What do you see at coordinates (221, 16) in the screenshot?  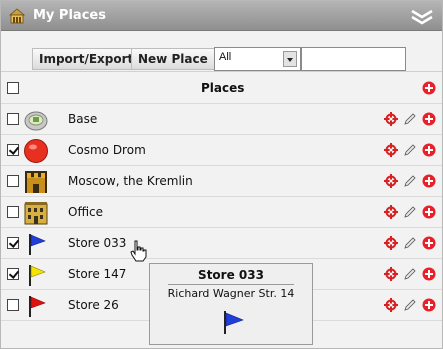 I see `panel-titlebar: My Places` at bounding box center [221, 16].